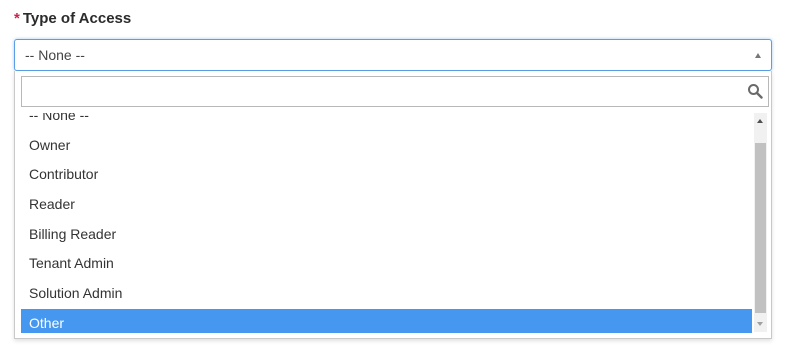 This screenshot has width=788, height=354. What do you see at coordinates (755, 91) in the screenshot?
I see `search-icon` at bounding box center [755, 91].